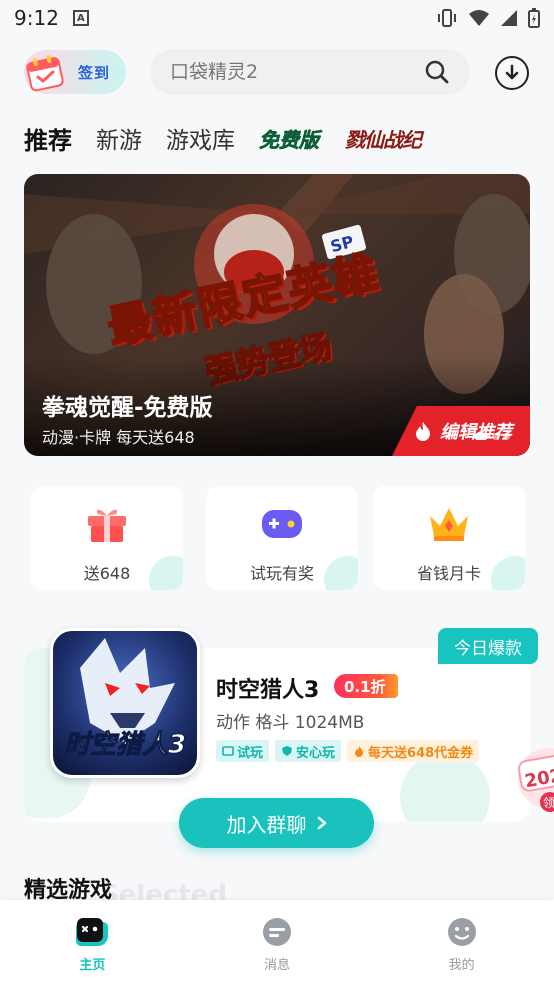 This screenshot has height=984, width=554. I want to click on download-button, so click(512, 73).